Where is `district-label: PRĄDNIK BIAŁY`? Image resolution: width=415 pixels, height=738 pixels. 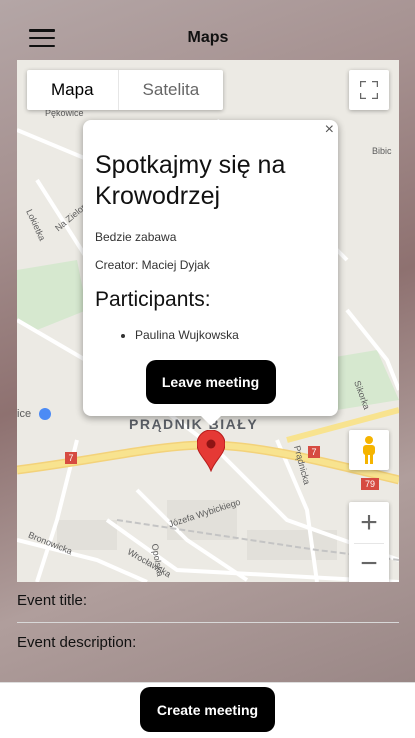 district-label: PRĄDNIK BIAŁY is located at coordinates (194, 424).